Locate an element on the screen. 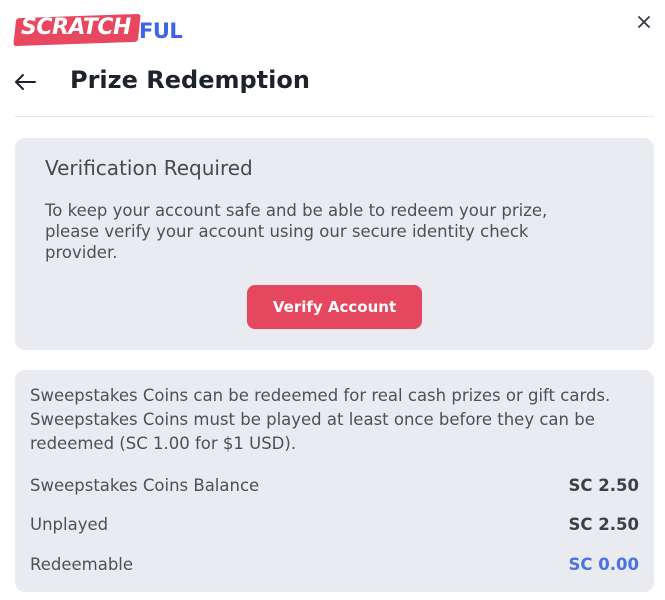 The width and height of the screenshot is (665, 600). back-button is located at coordinates (25, 82).